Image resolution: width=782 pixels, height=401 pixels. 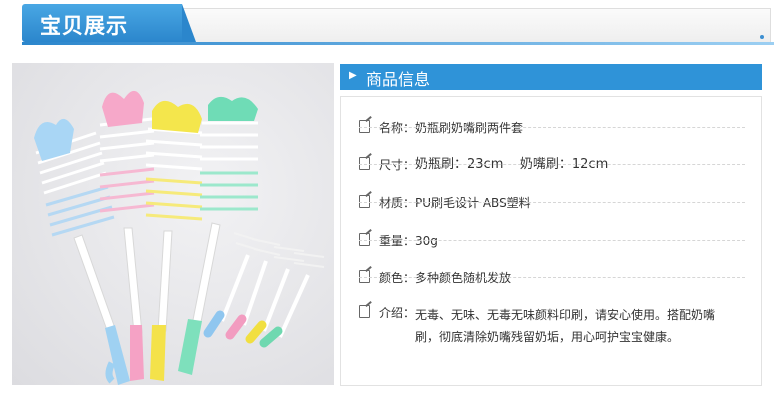 What do you see at coordinates (426, 241) in the screenshot?
I see `row-value: 30g` at bounding box center [426, 241].